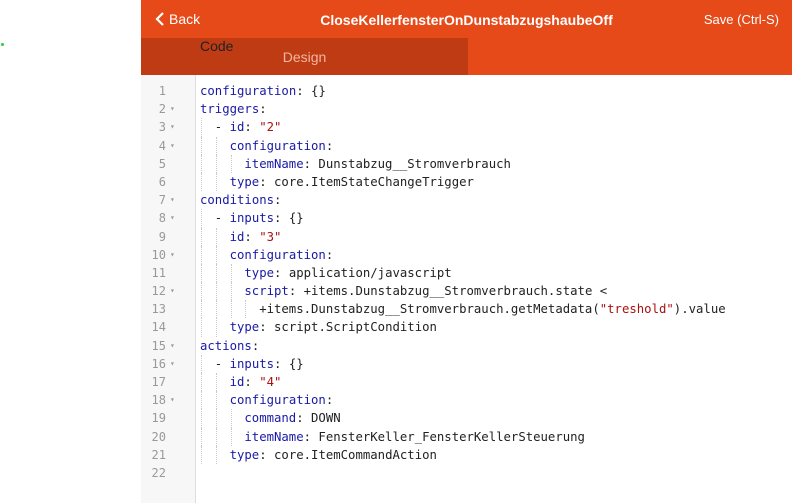 This screenshot has height=503, width=792. I want to click on code-line: 6 type: core.ItemStateChangeTrigger, so click(466, 182).